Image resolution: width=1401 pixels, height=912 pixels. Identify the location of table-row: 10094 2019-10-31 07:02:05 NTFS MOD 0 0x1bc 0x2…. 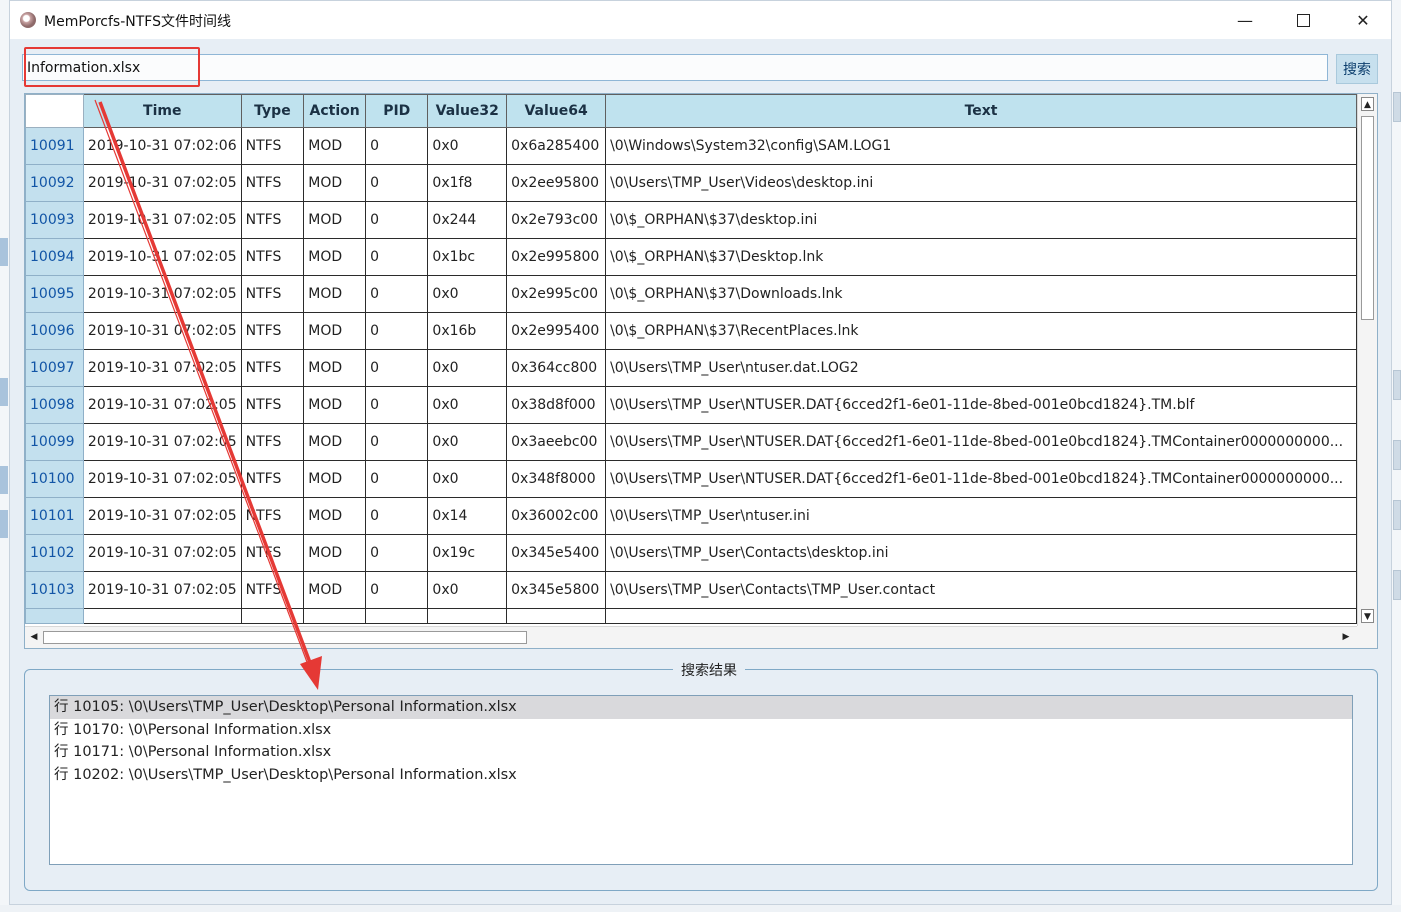
(691, 257).